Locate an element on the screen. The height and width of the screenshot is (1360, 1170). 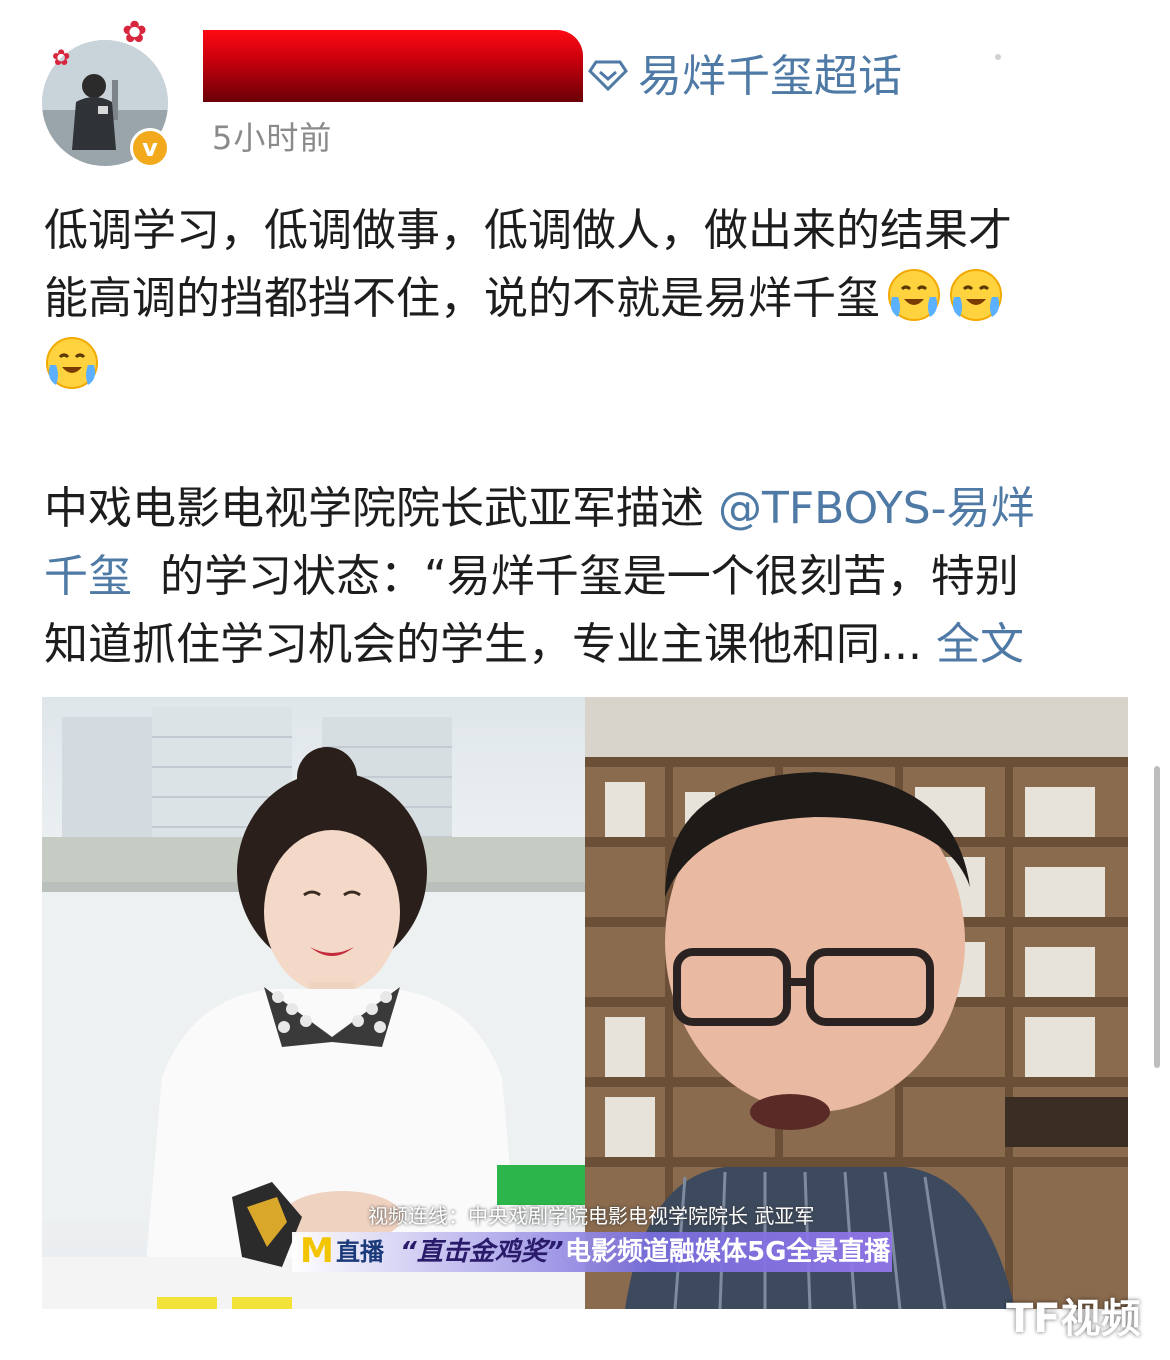
post-text-line: 中戏电影电视学院院长武亚军描述 @TFBOYS-易烊 is located at coordinates (584, 509).